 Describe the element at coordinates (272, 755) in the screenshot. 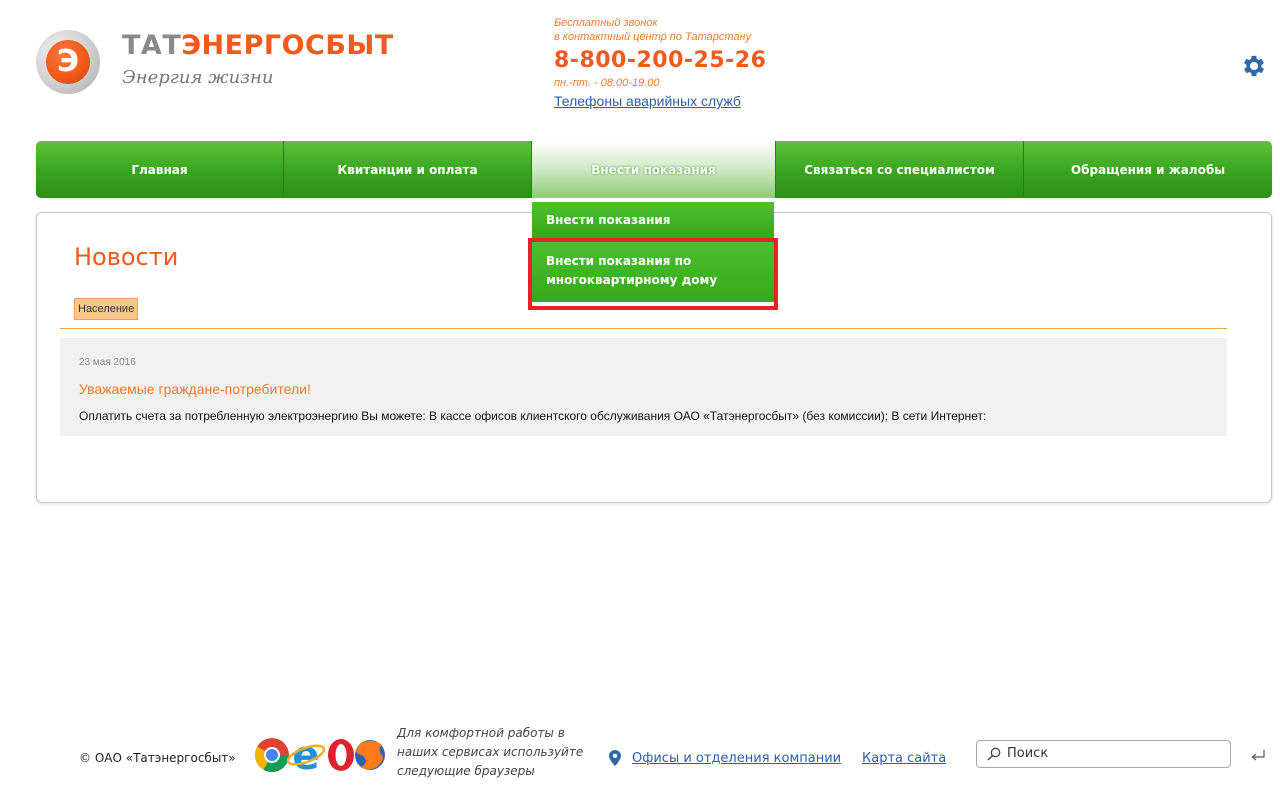

I see `chrome-icon` at that location.